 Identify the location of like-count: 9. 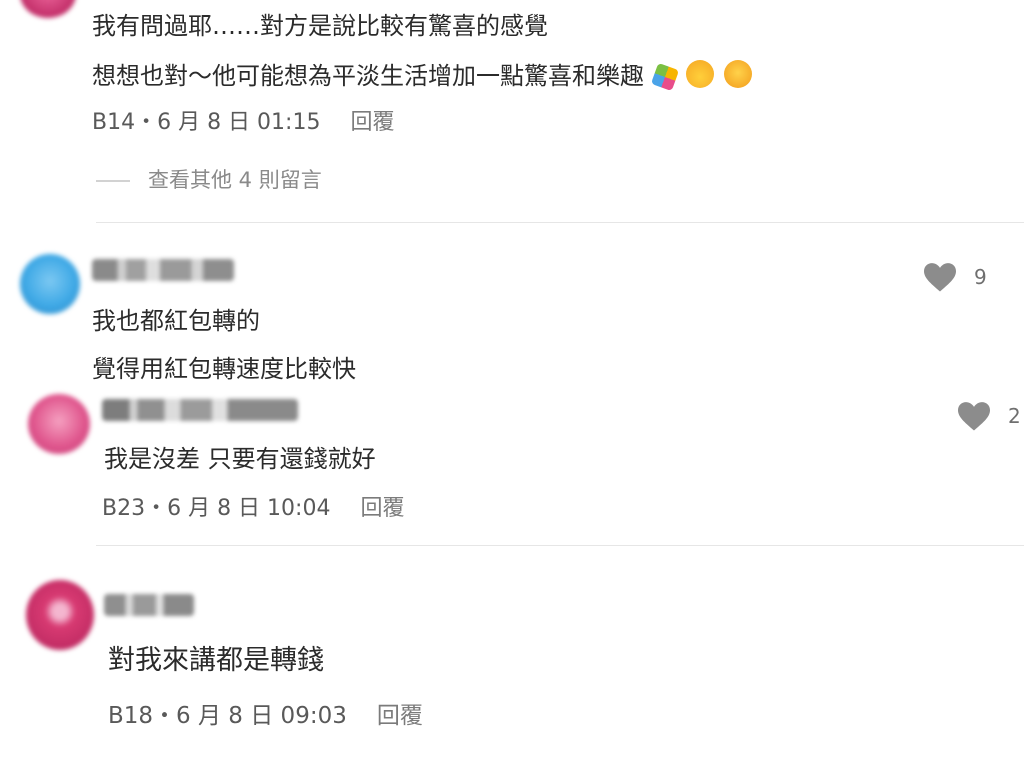
(980, 277).